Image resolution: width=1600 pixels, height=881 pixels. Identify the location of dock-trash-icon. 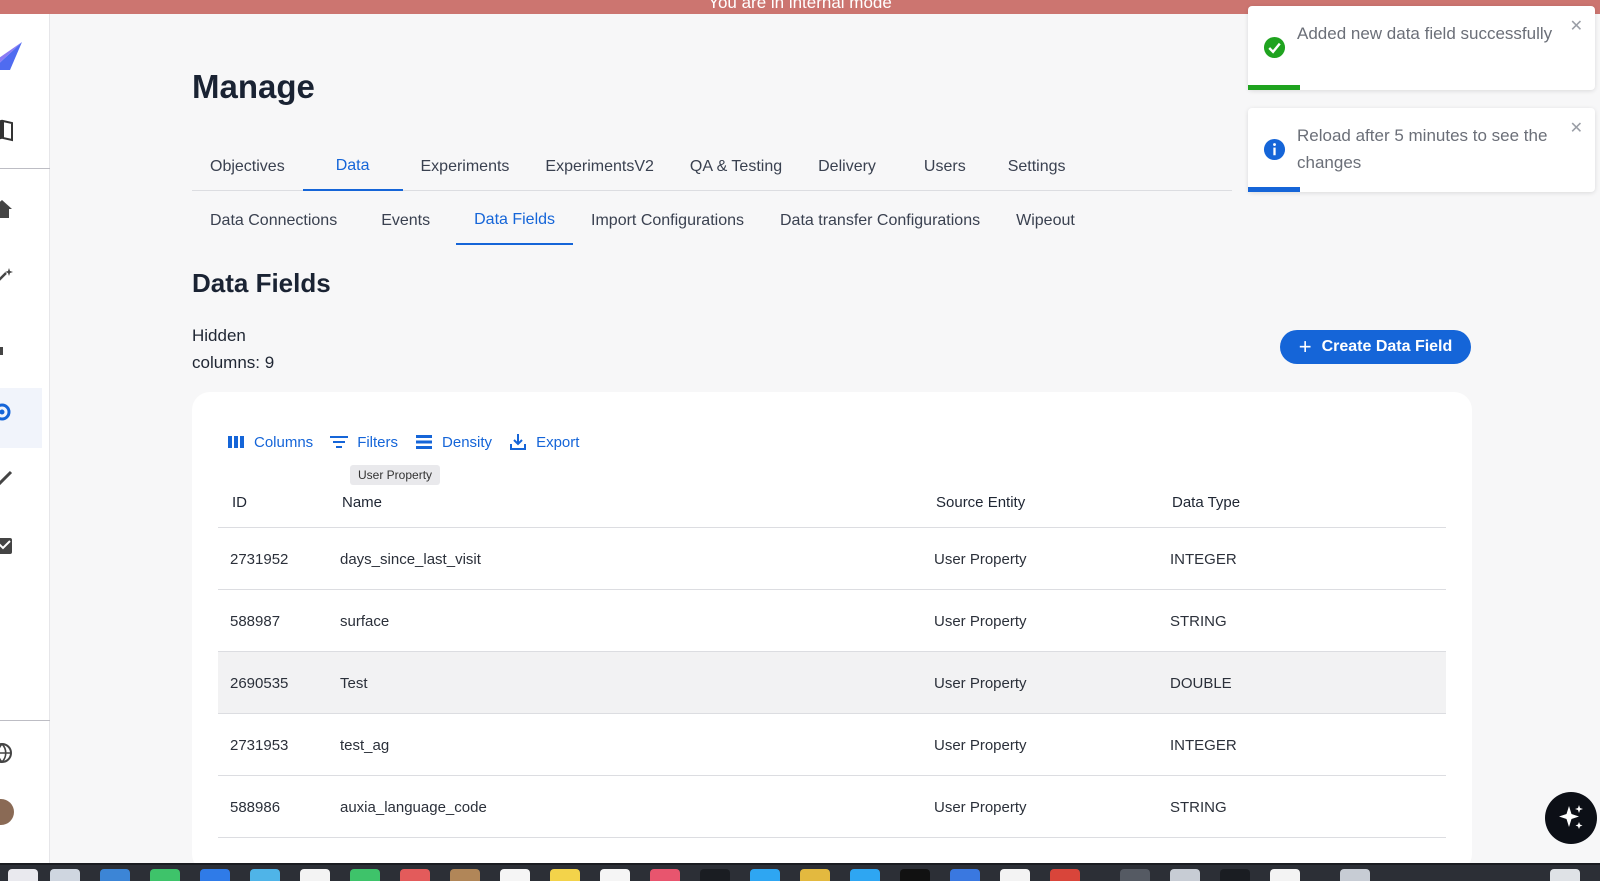
(1565, 875).